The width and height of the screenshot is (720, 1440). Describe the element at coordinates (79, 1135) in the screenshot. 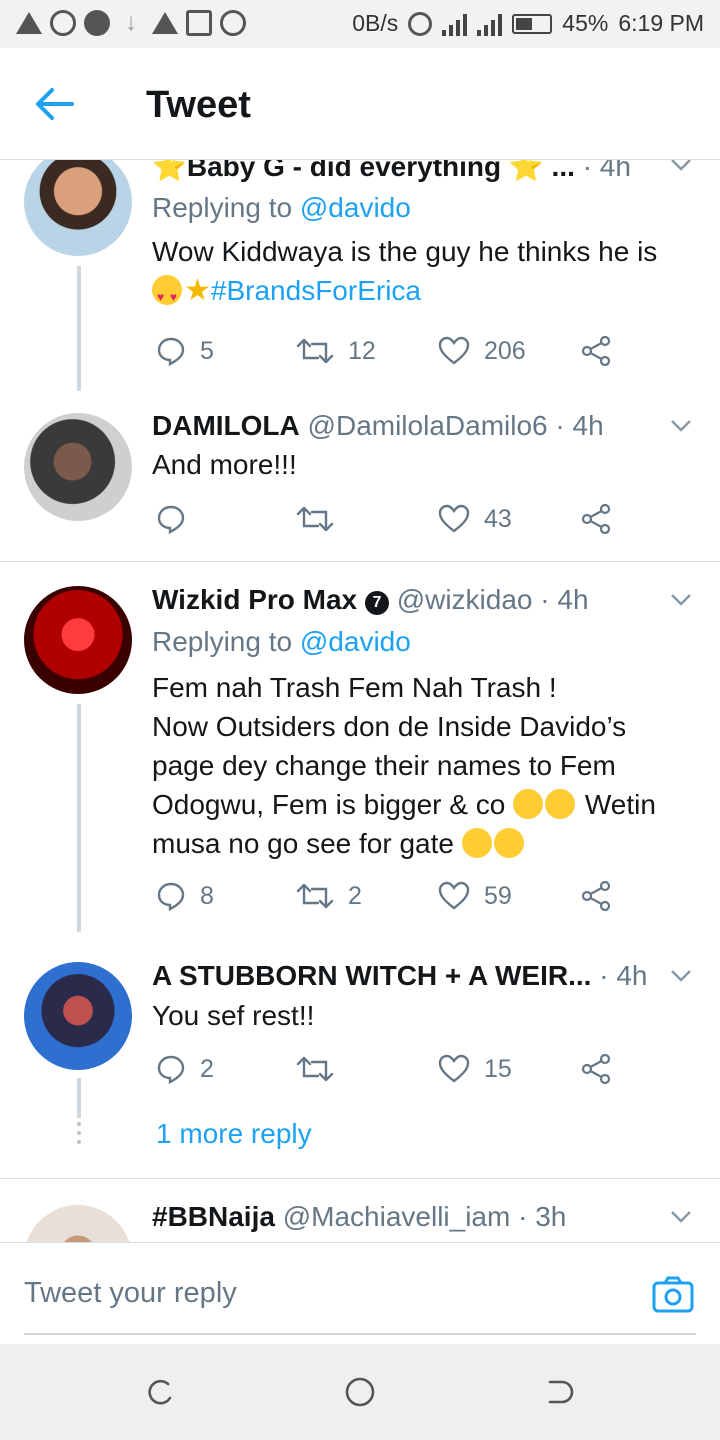

I see `thread-dots` at that location.